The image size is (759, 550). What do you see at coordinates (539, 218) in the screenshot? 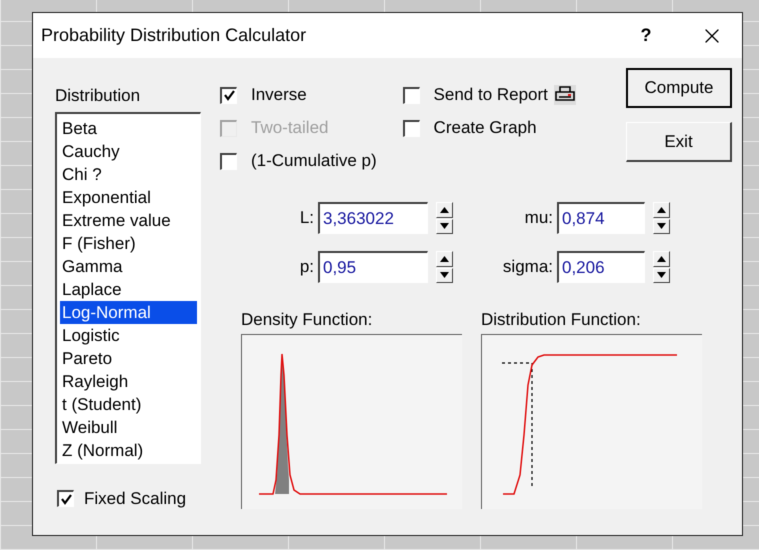
I see `parameter-label: mu:` at bounding box center [539, 218].